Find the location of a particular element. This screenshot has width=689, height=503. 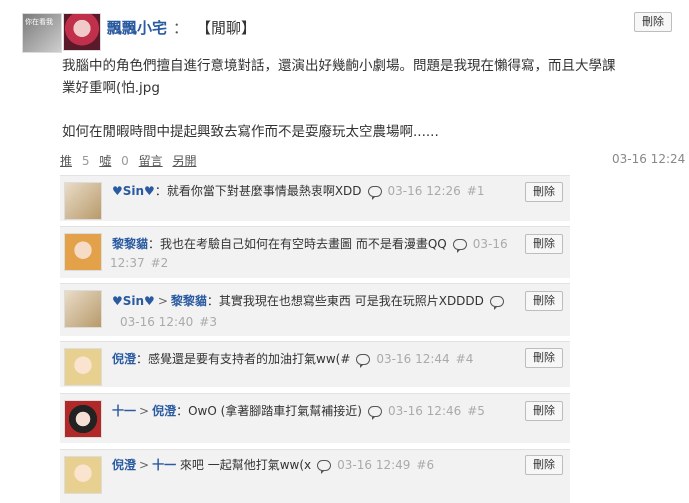

comment-index: #3 is located at coordinates (208, 322).